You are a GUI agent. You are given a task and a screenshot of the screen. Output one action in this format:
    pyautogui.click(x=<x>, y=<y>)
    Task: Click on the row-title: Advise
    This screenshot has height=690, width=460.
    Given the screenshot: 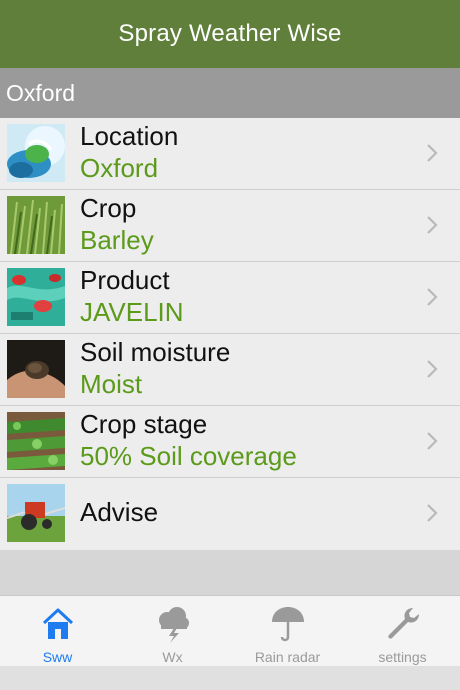 What is the action you would take?
    pyautogui.click(x=119, y=512)
    